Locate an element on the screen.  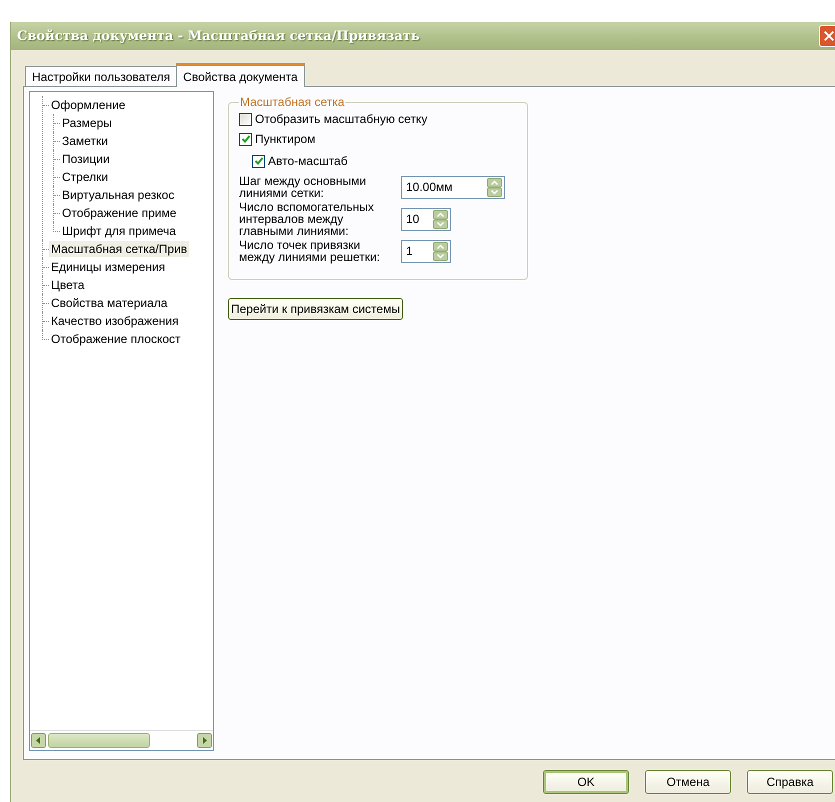
tree-item: Качество изображения is located at coordinates (115, 321).